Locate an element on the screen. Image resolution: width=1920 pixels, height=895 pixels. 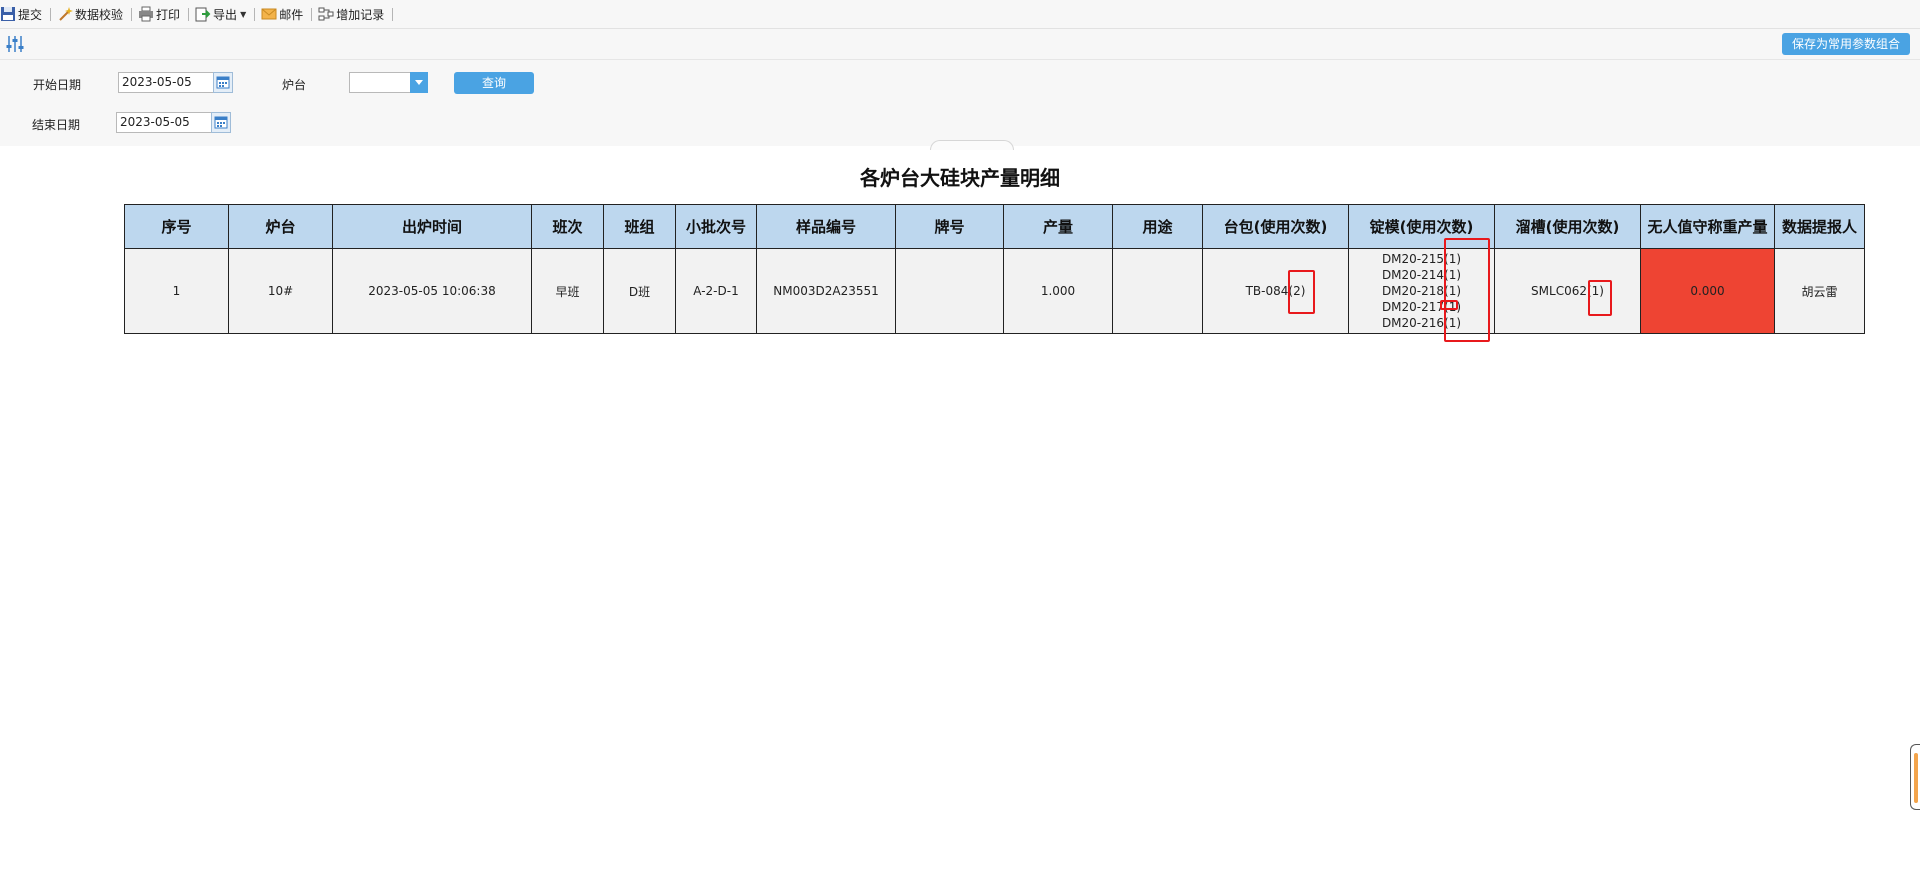
print-label: 打印 is located at coordinates (168, 14).